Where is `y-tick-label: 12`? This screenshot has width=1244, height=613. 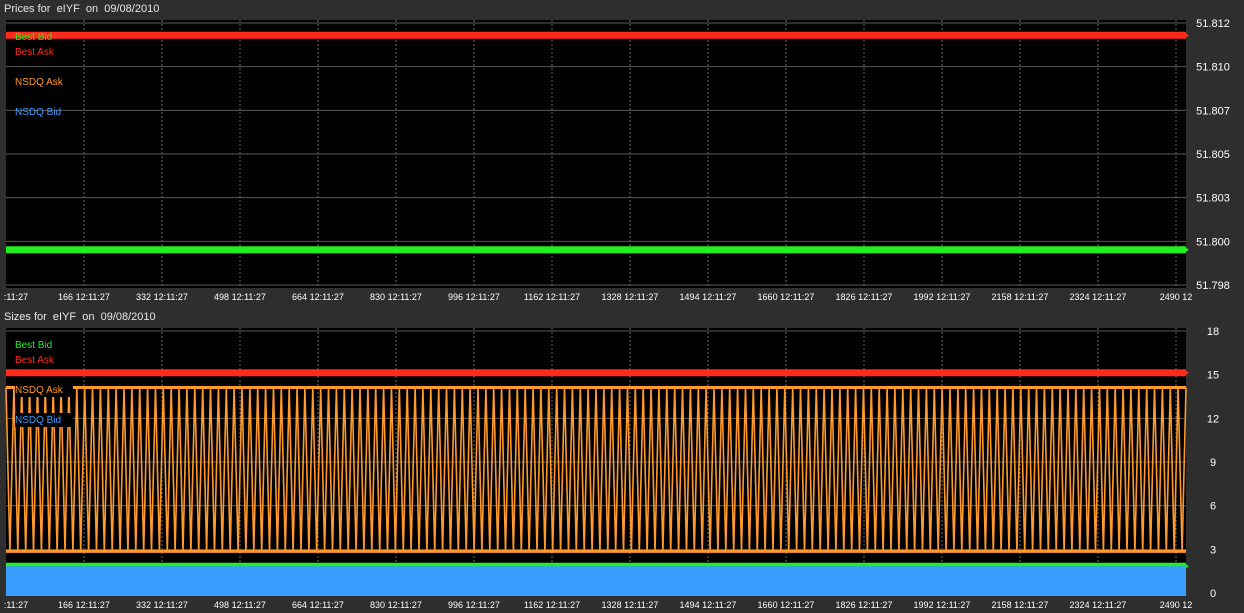
y-tick-label: 12 is located at coordinates (1213, 419).